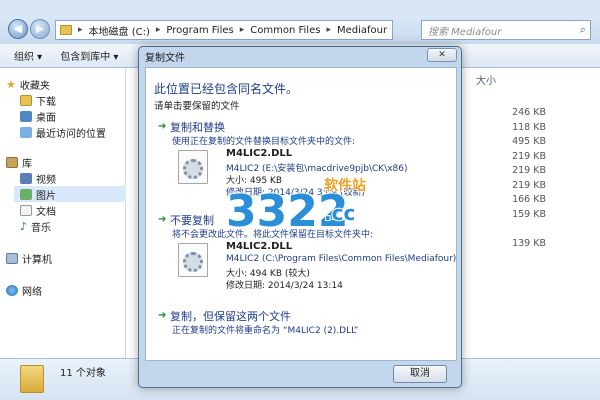 This screenshot has width=600, height=400. What do you see at coordinates (18, 29) in the screenshot?
I see `back-button: ◀` at bounding box center [18, 29].